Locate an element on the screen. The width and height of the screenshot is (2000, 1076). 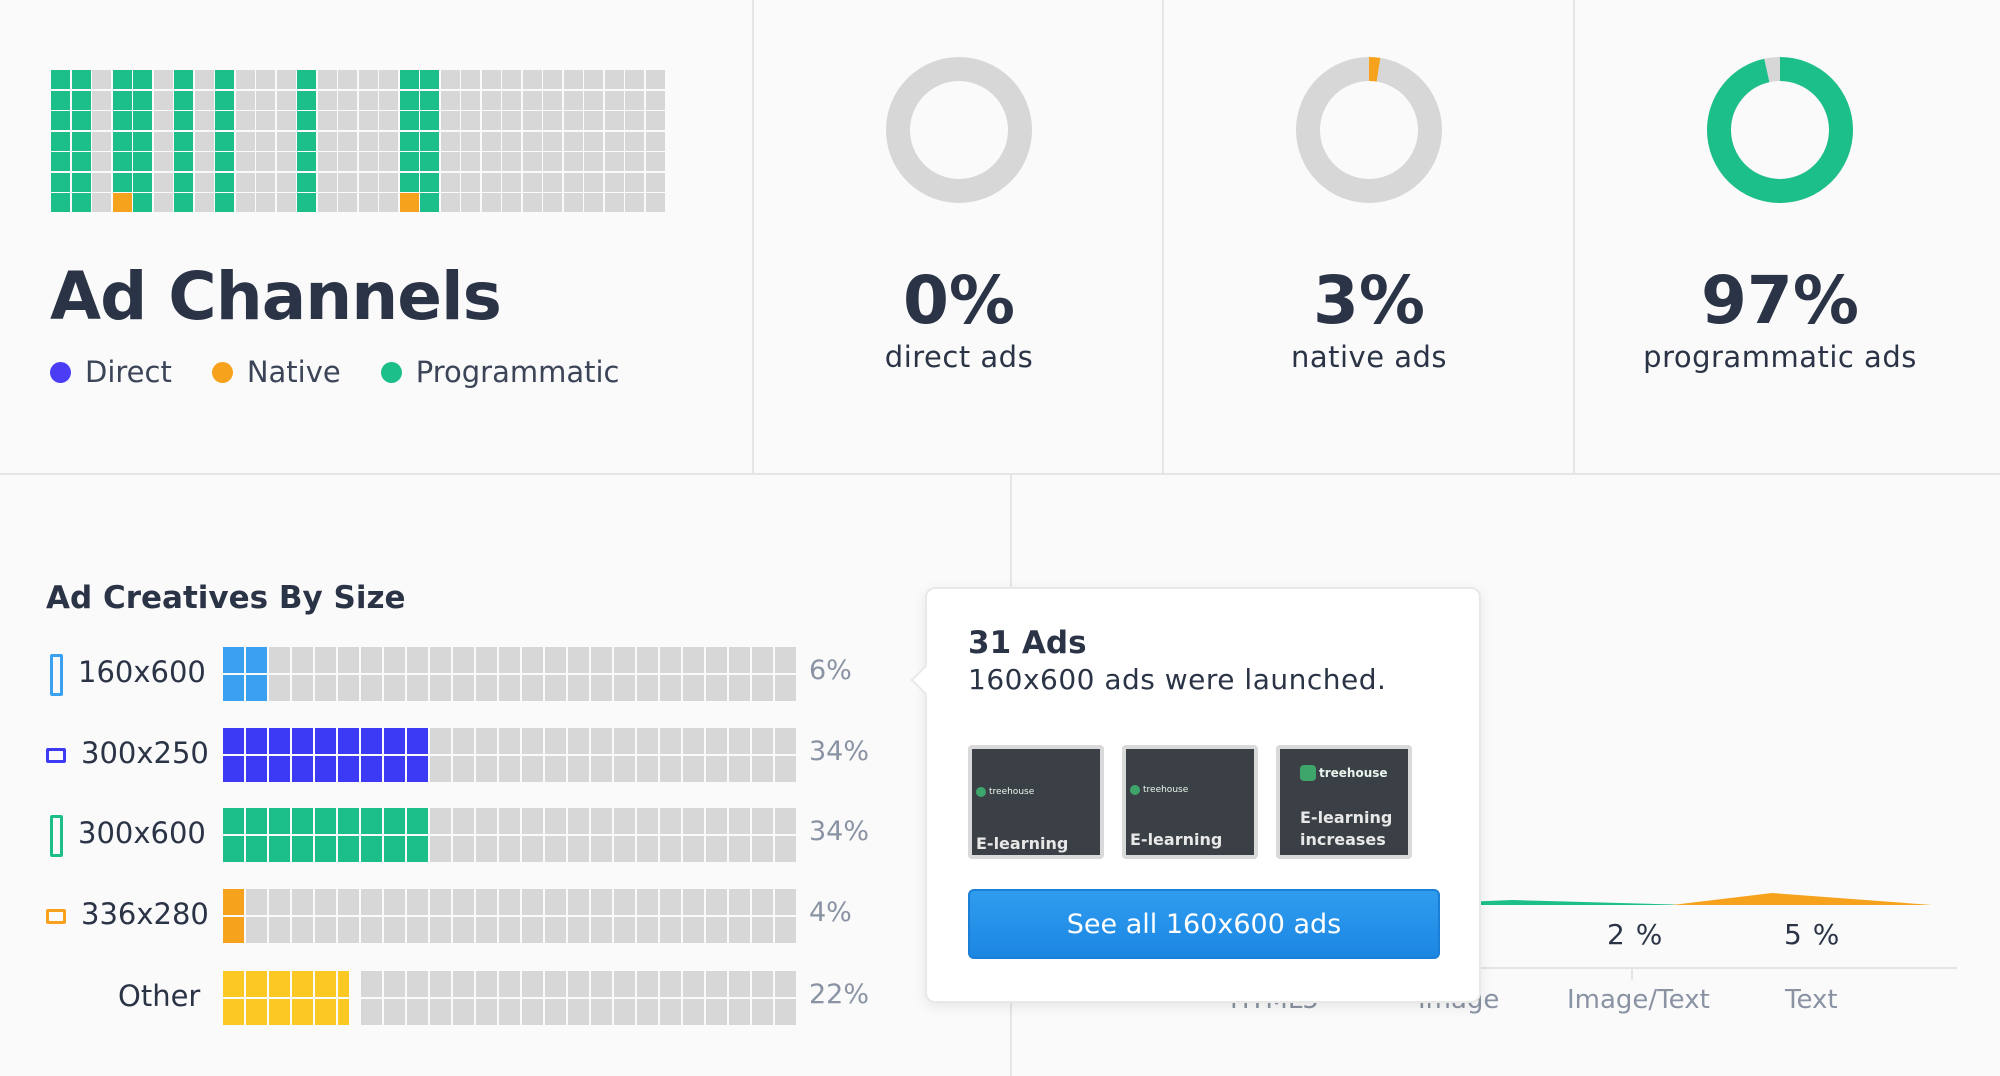
size-label: 336x280 is located at coordinates (145, 914).